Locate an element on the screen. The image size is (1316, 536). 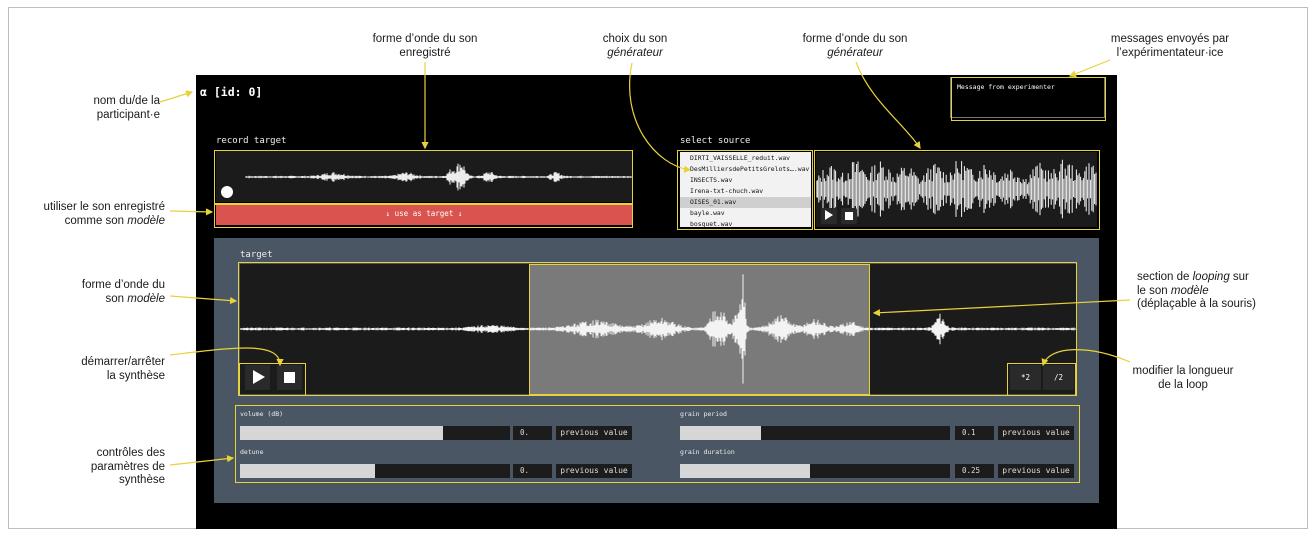
highlight-recorded-waveform is located at coordinates (423, 177).